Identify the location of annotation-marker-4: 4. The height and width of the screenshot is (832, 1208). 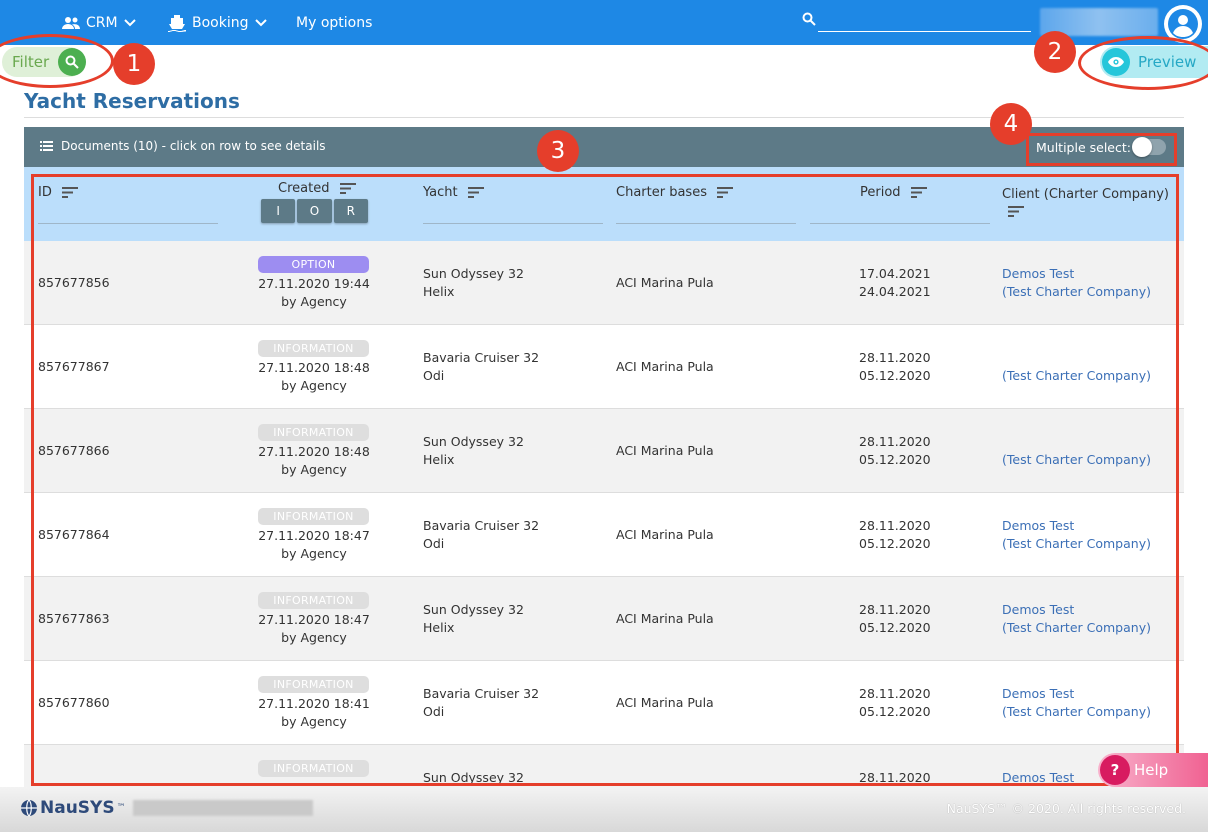
(1011, 124).